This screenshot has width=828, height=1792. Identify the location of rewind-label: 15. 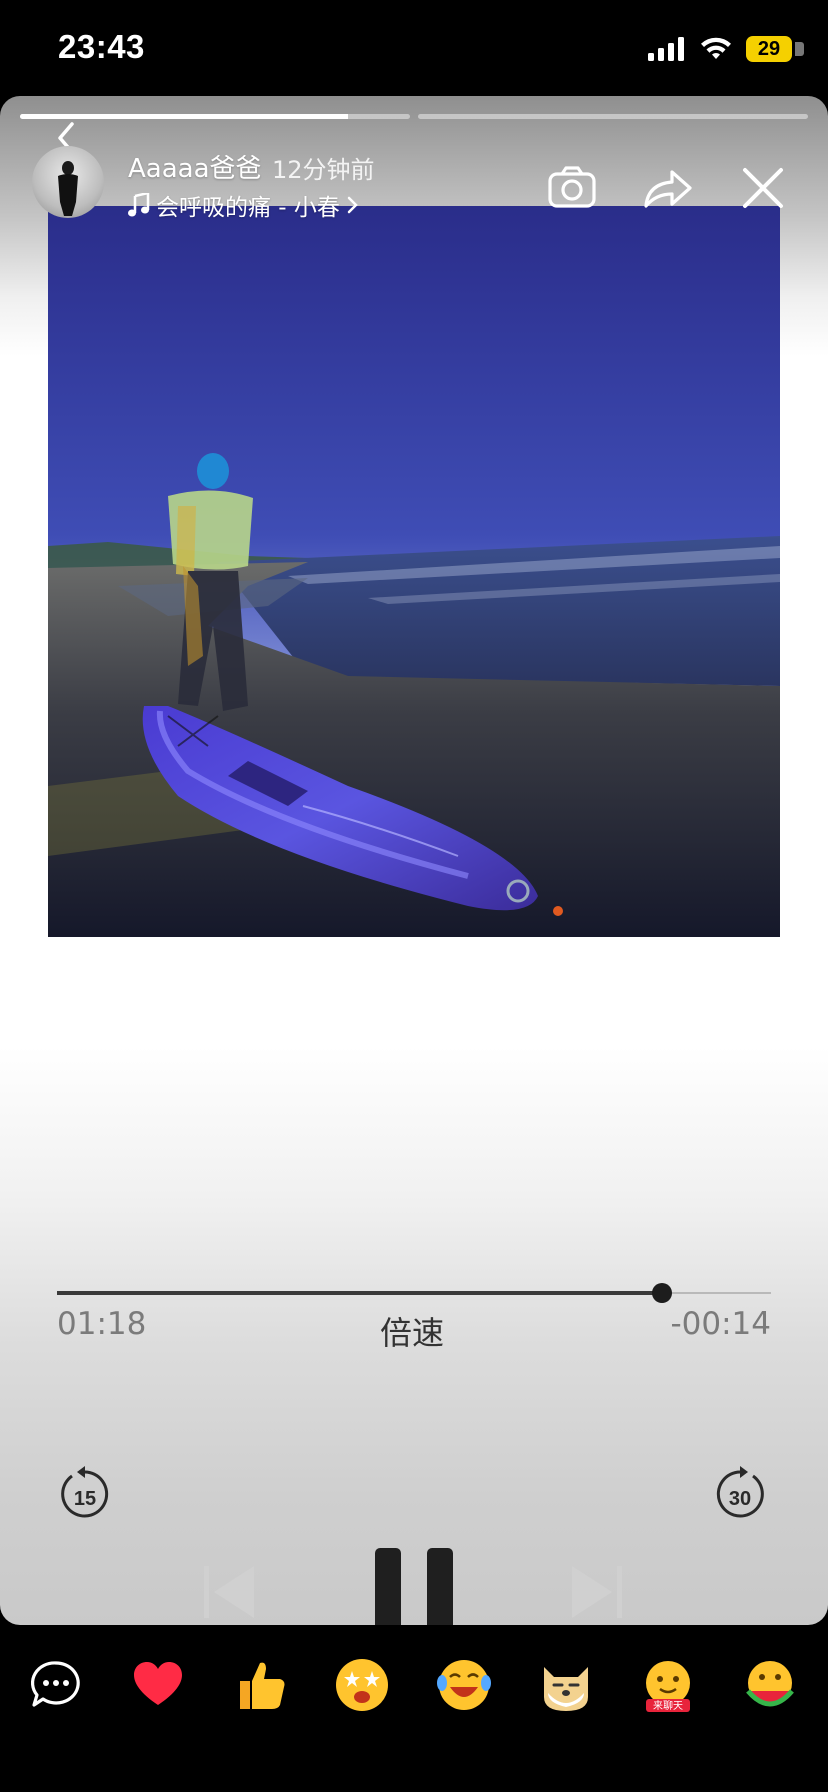
(85, 1499).